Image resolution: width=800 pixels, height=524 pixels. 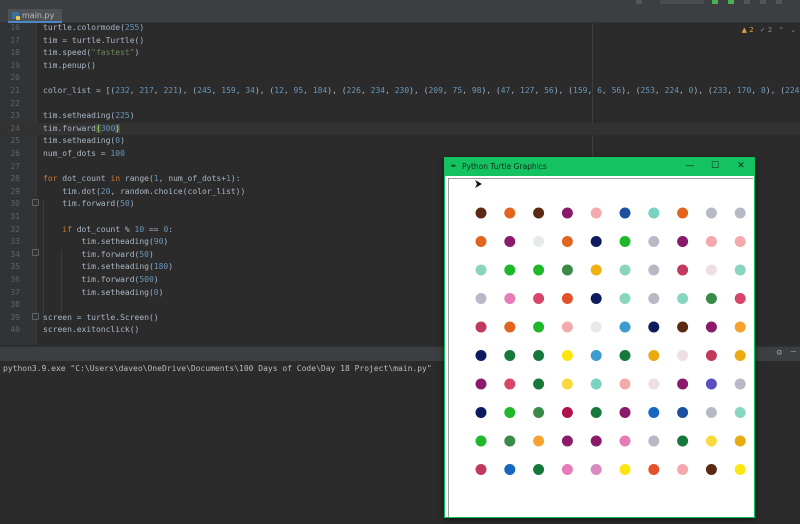 I want to click on line-number: 38, so click(x=15, y=305).